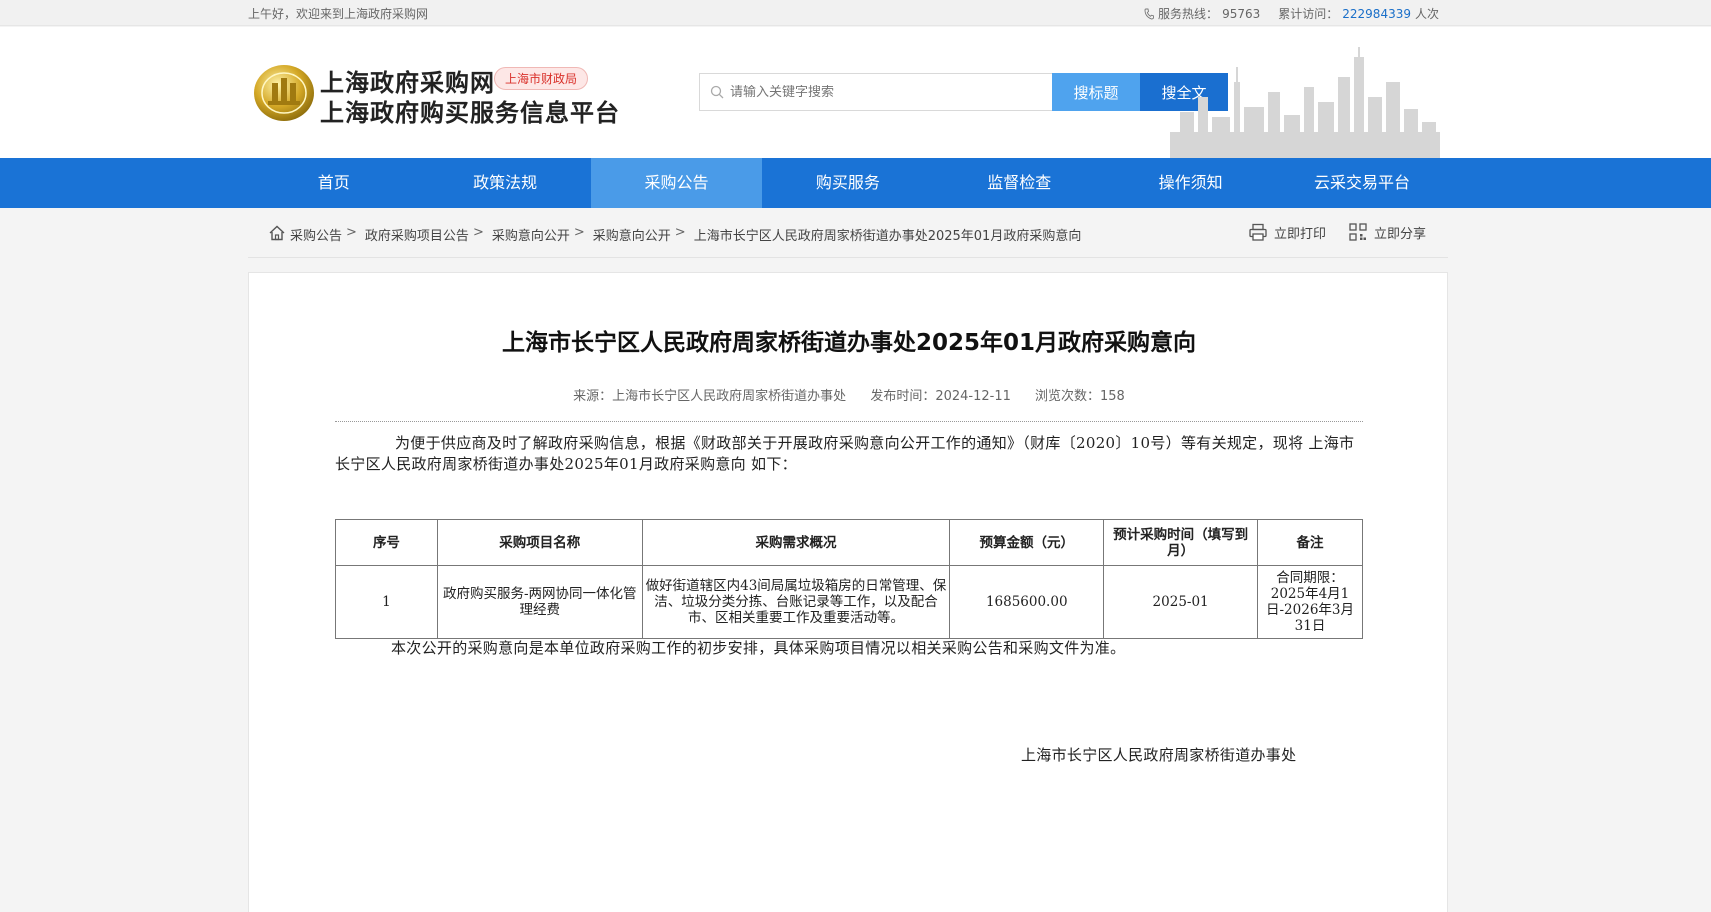 This screenshot has width=1711, height=912. I want to click on top-bar-stats: 服务热线： 95763 累计访问： 222984339 人次, so click(1291, 13).